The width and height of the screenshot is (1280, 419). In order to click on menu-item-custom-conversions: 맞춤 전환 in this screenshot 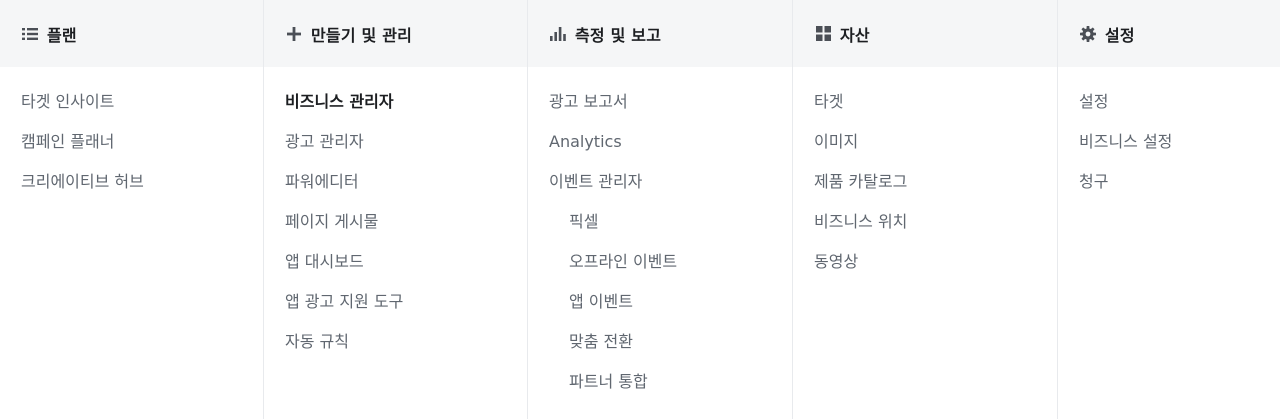, I will do `click(660, 349)`.